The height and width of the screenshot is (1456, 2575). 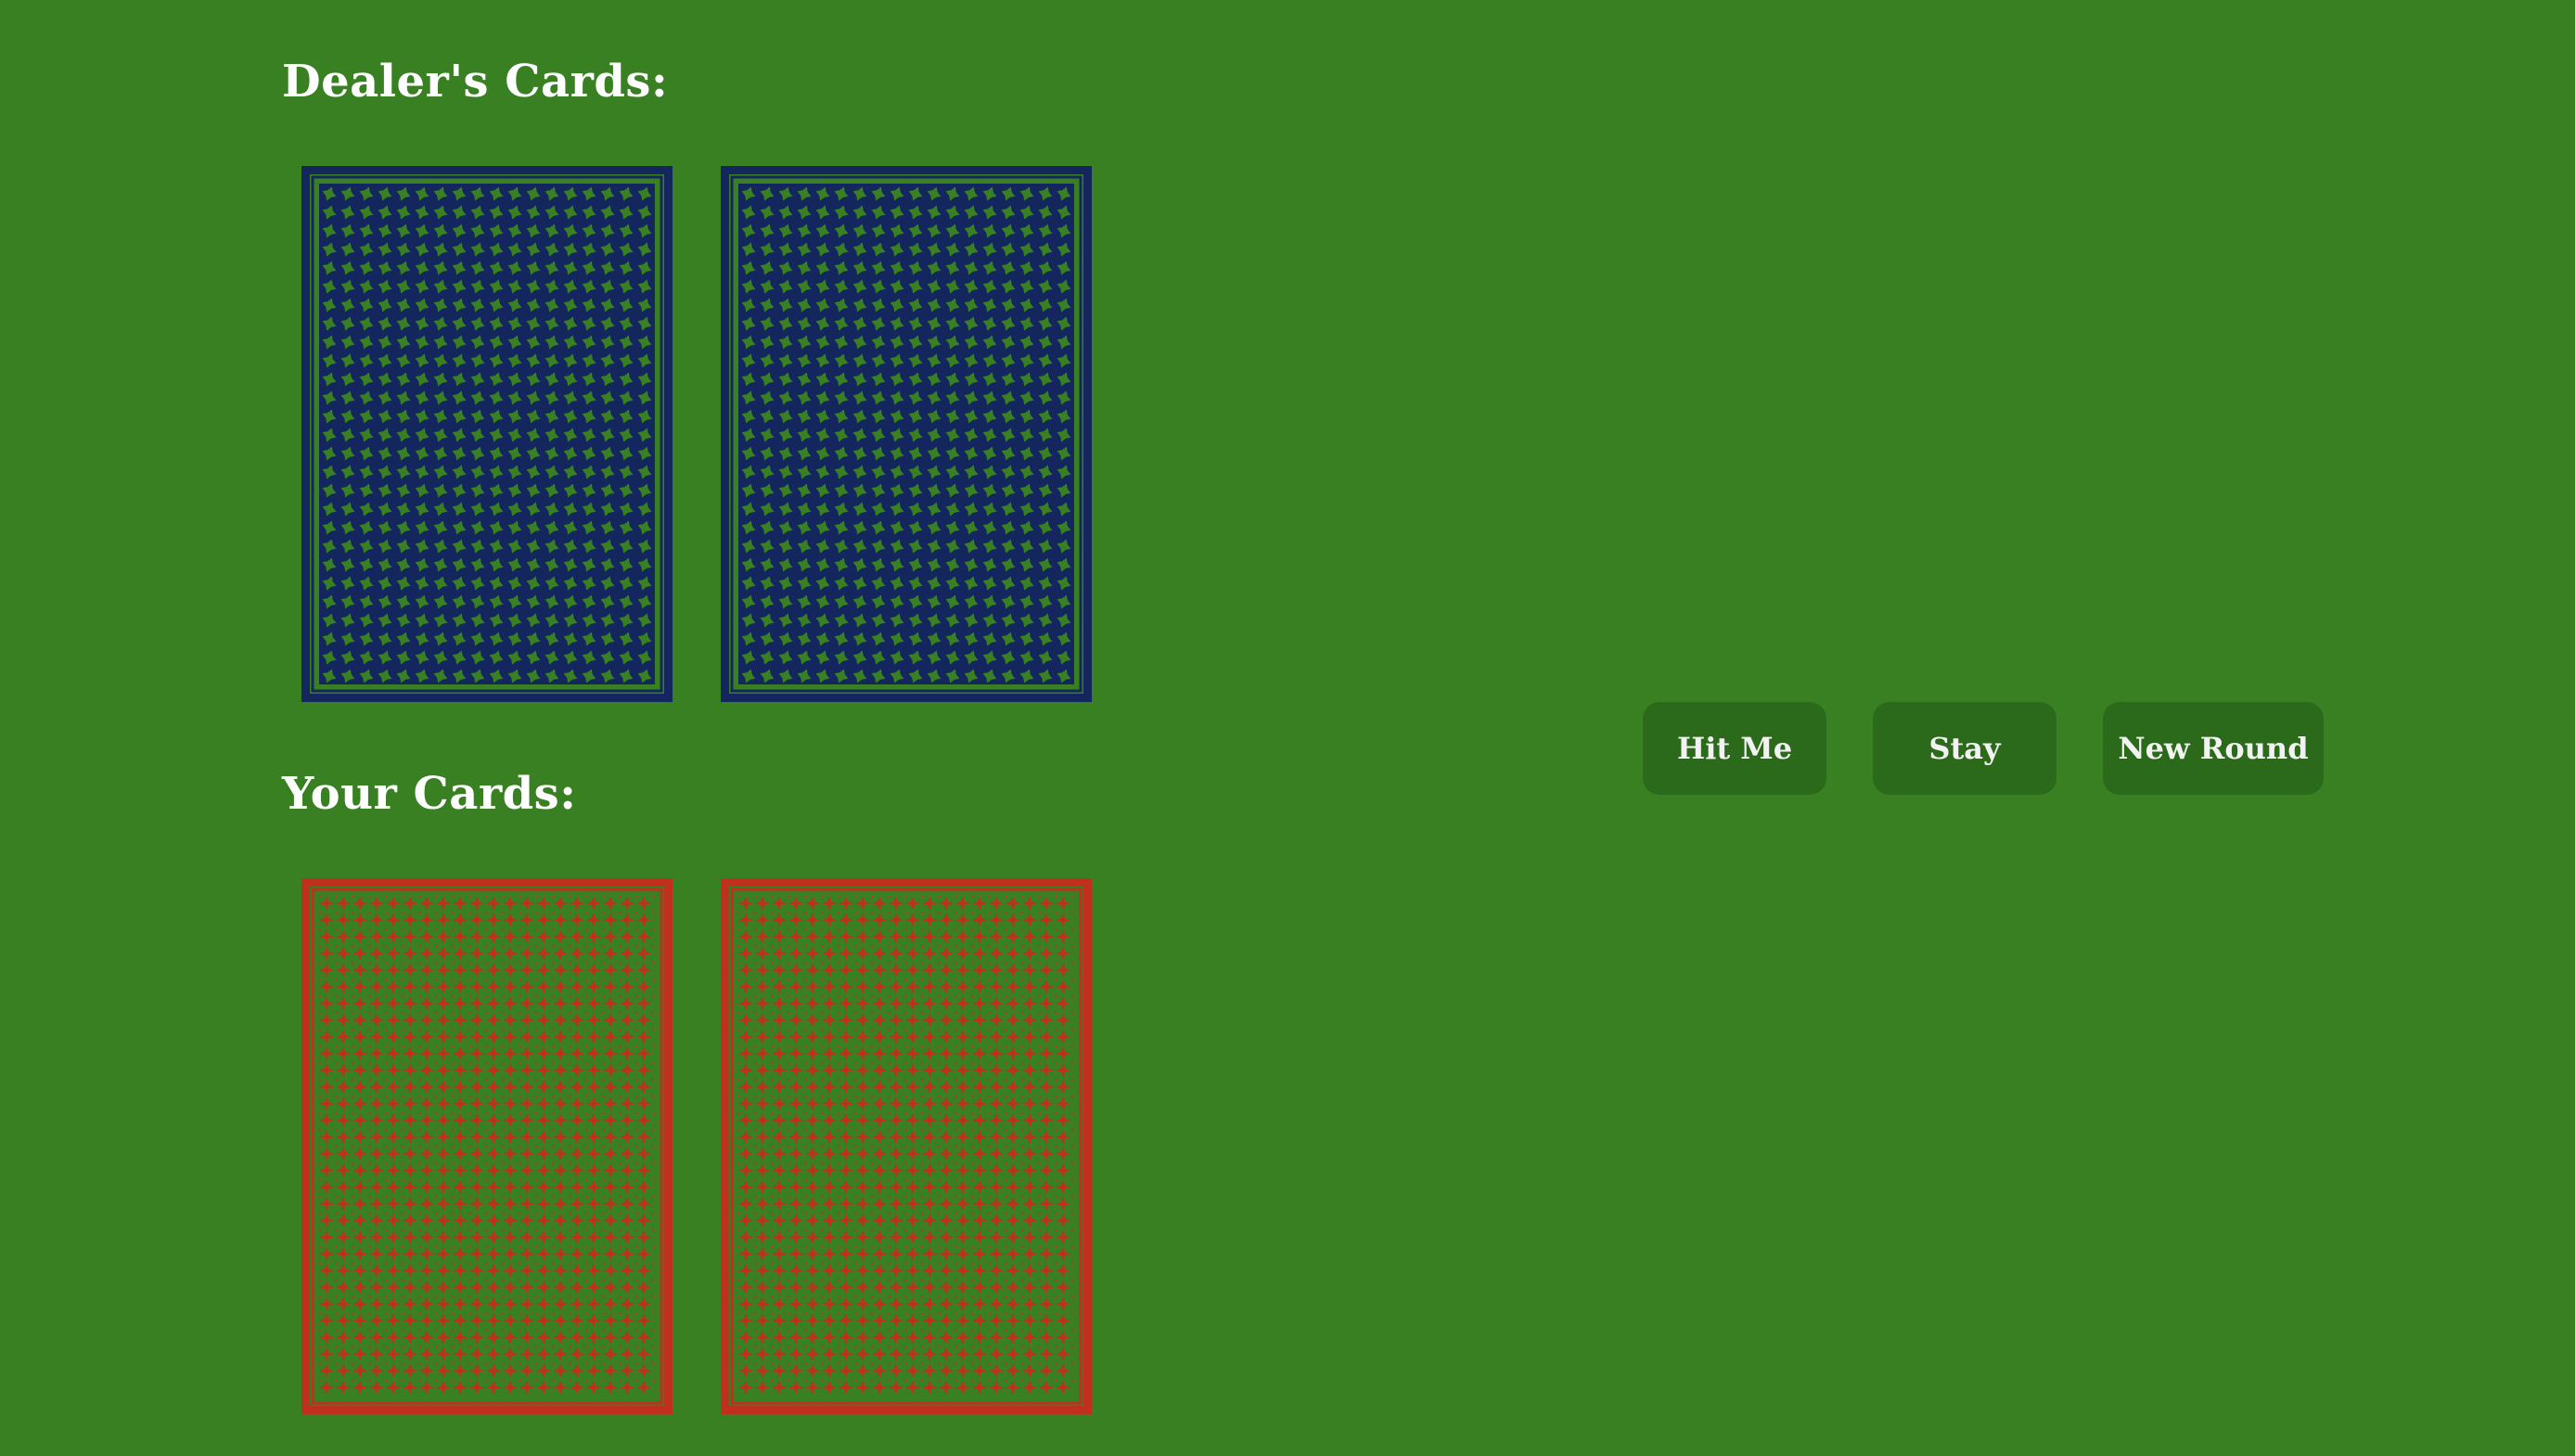 What do you see at coordinates (2213, 748) in the screenshot?
I see `new-round-button: New Round` at bounding box center [2213, 748].